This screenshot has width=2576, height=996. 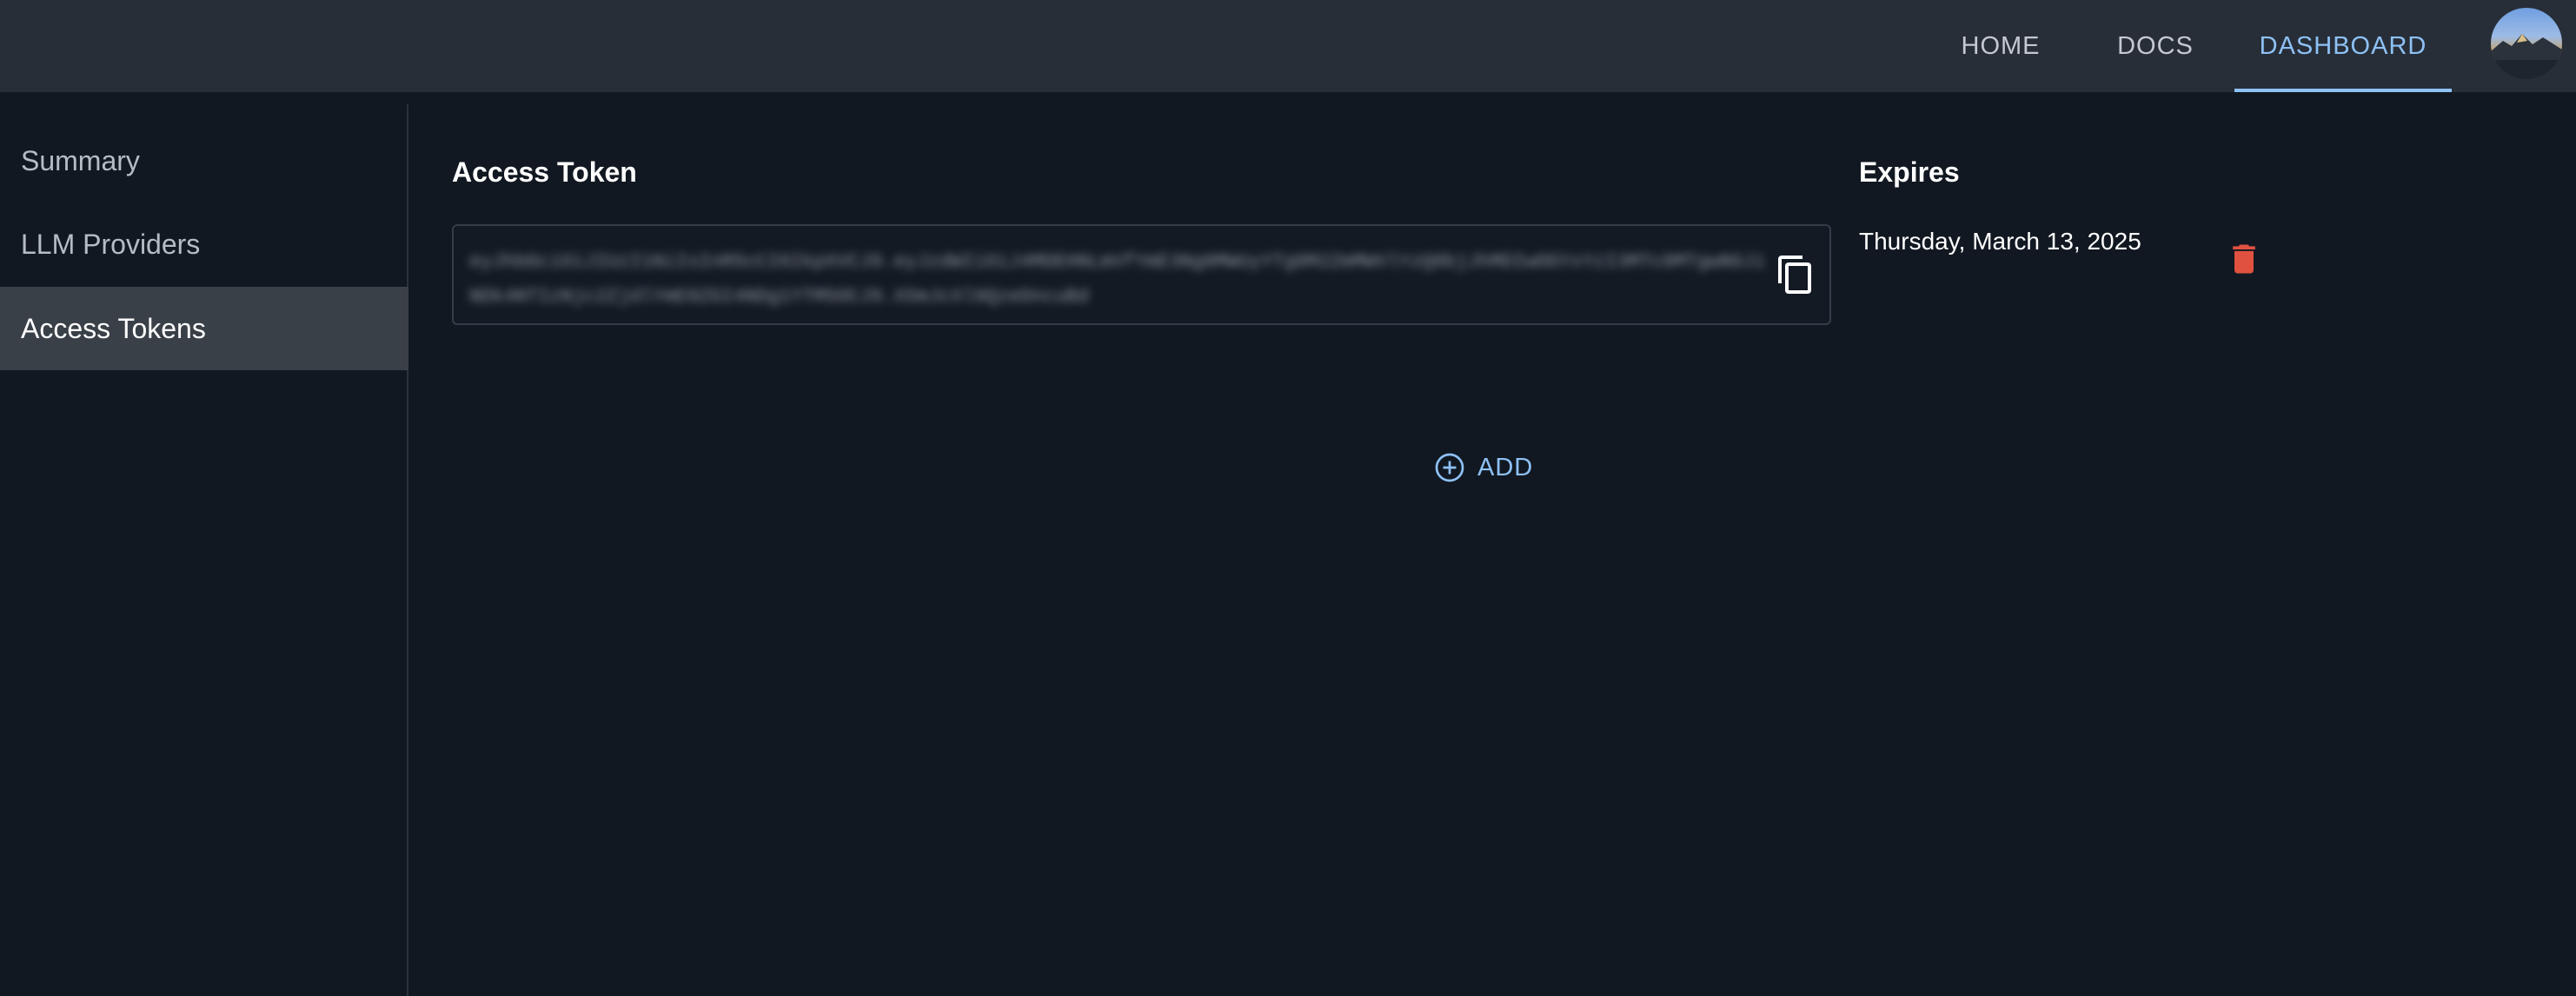 What do you see at coordinates (2000, 46) in the screenshot?
I see `nav-home: HOME` at bounding box center [2000, 46].